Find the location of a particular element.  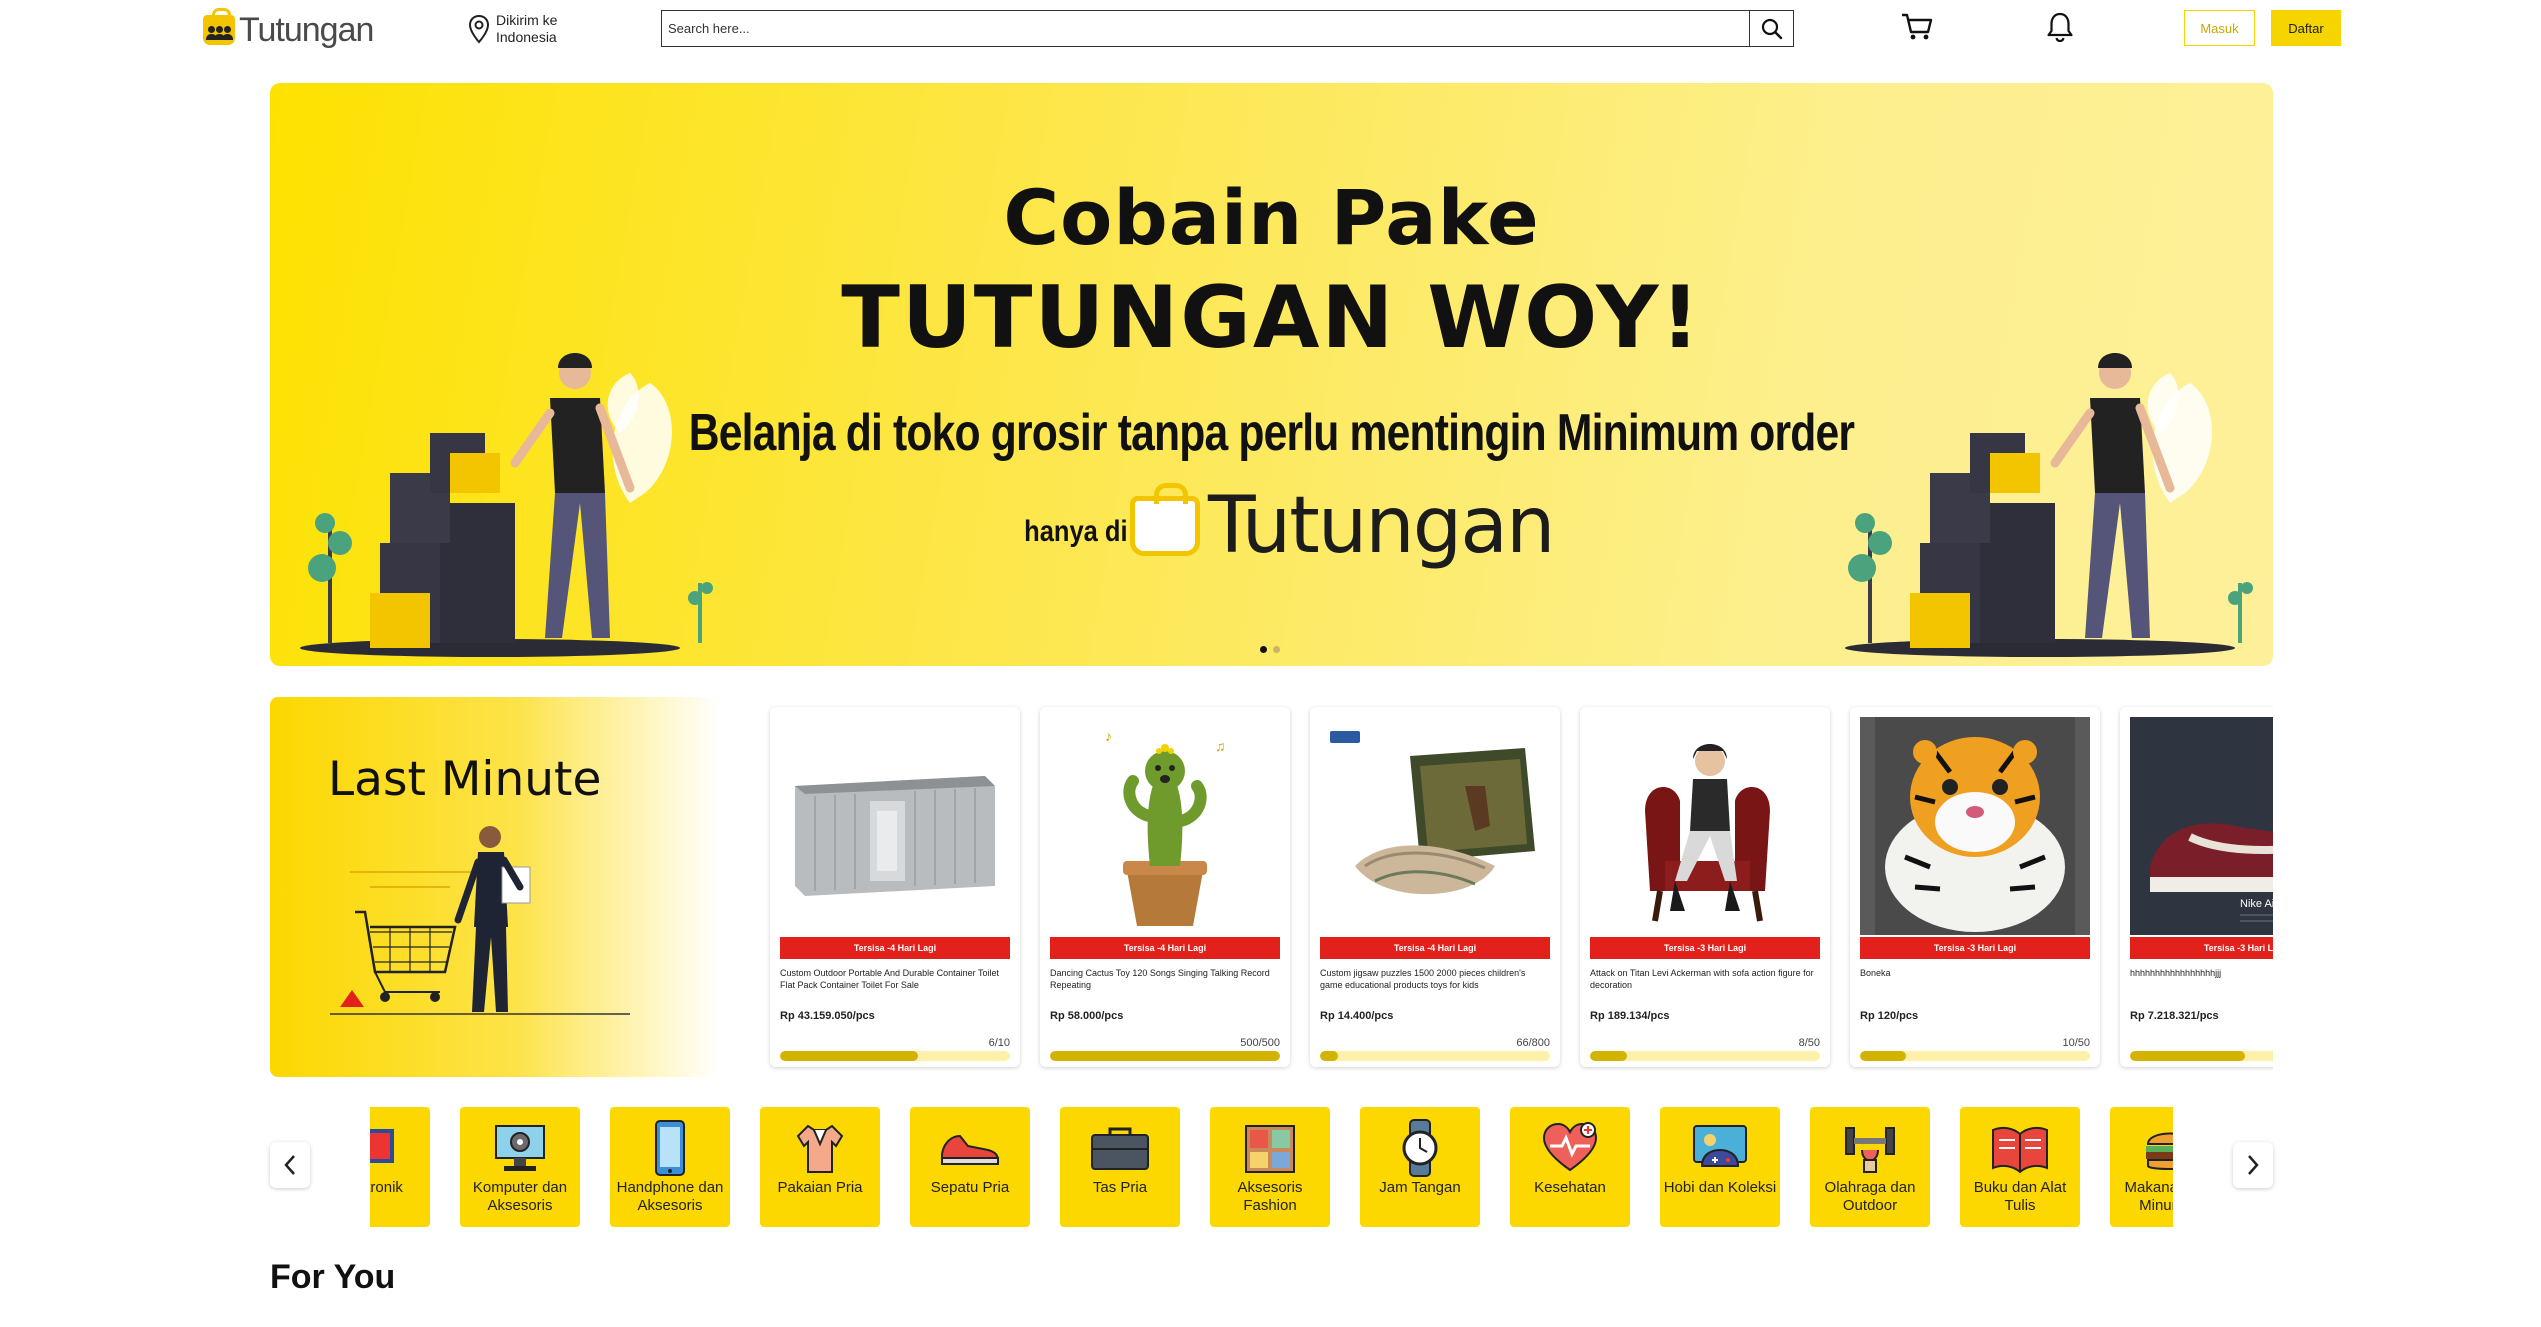

category-item: Buku dan Alat Tulis is located at coordinates (2020, 1167).